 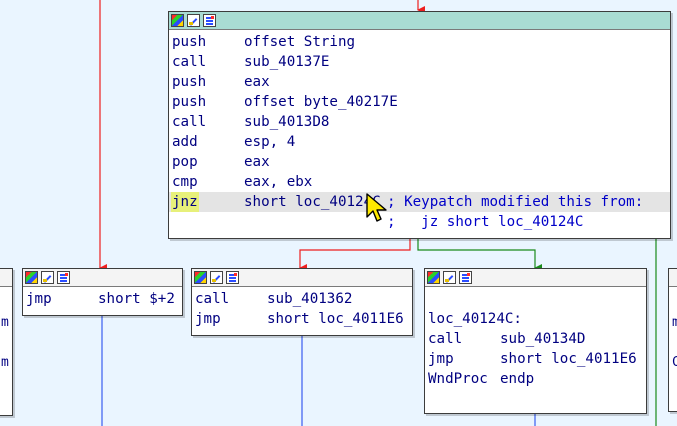 I want to click on asm-label-line: loc_40124C:, so click(x=535, y=319).